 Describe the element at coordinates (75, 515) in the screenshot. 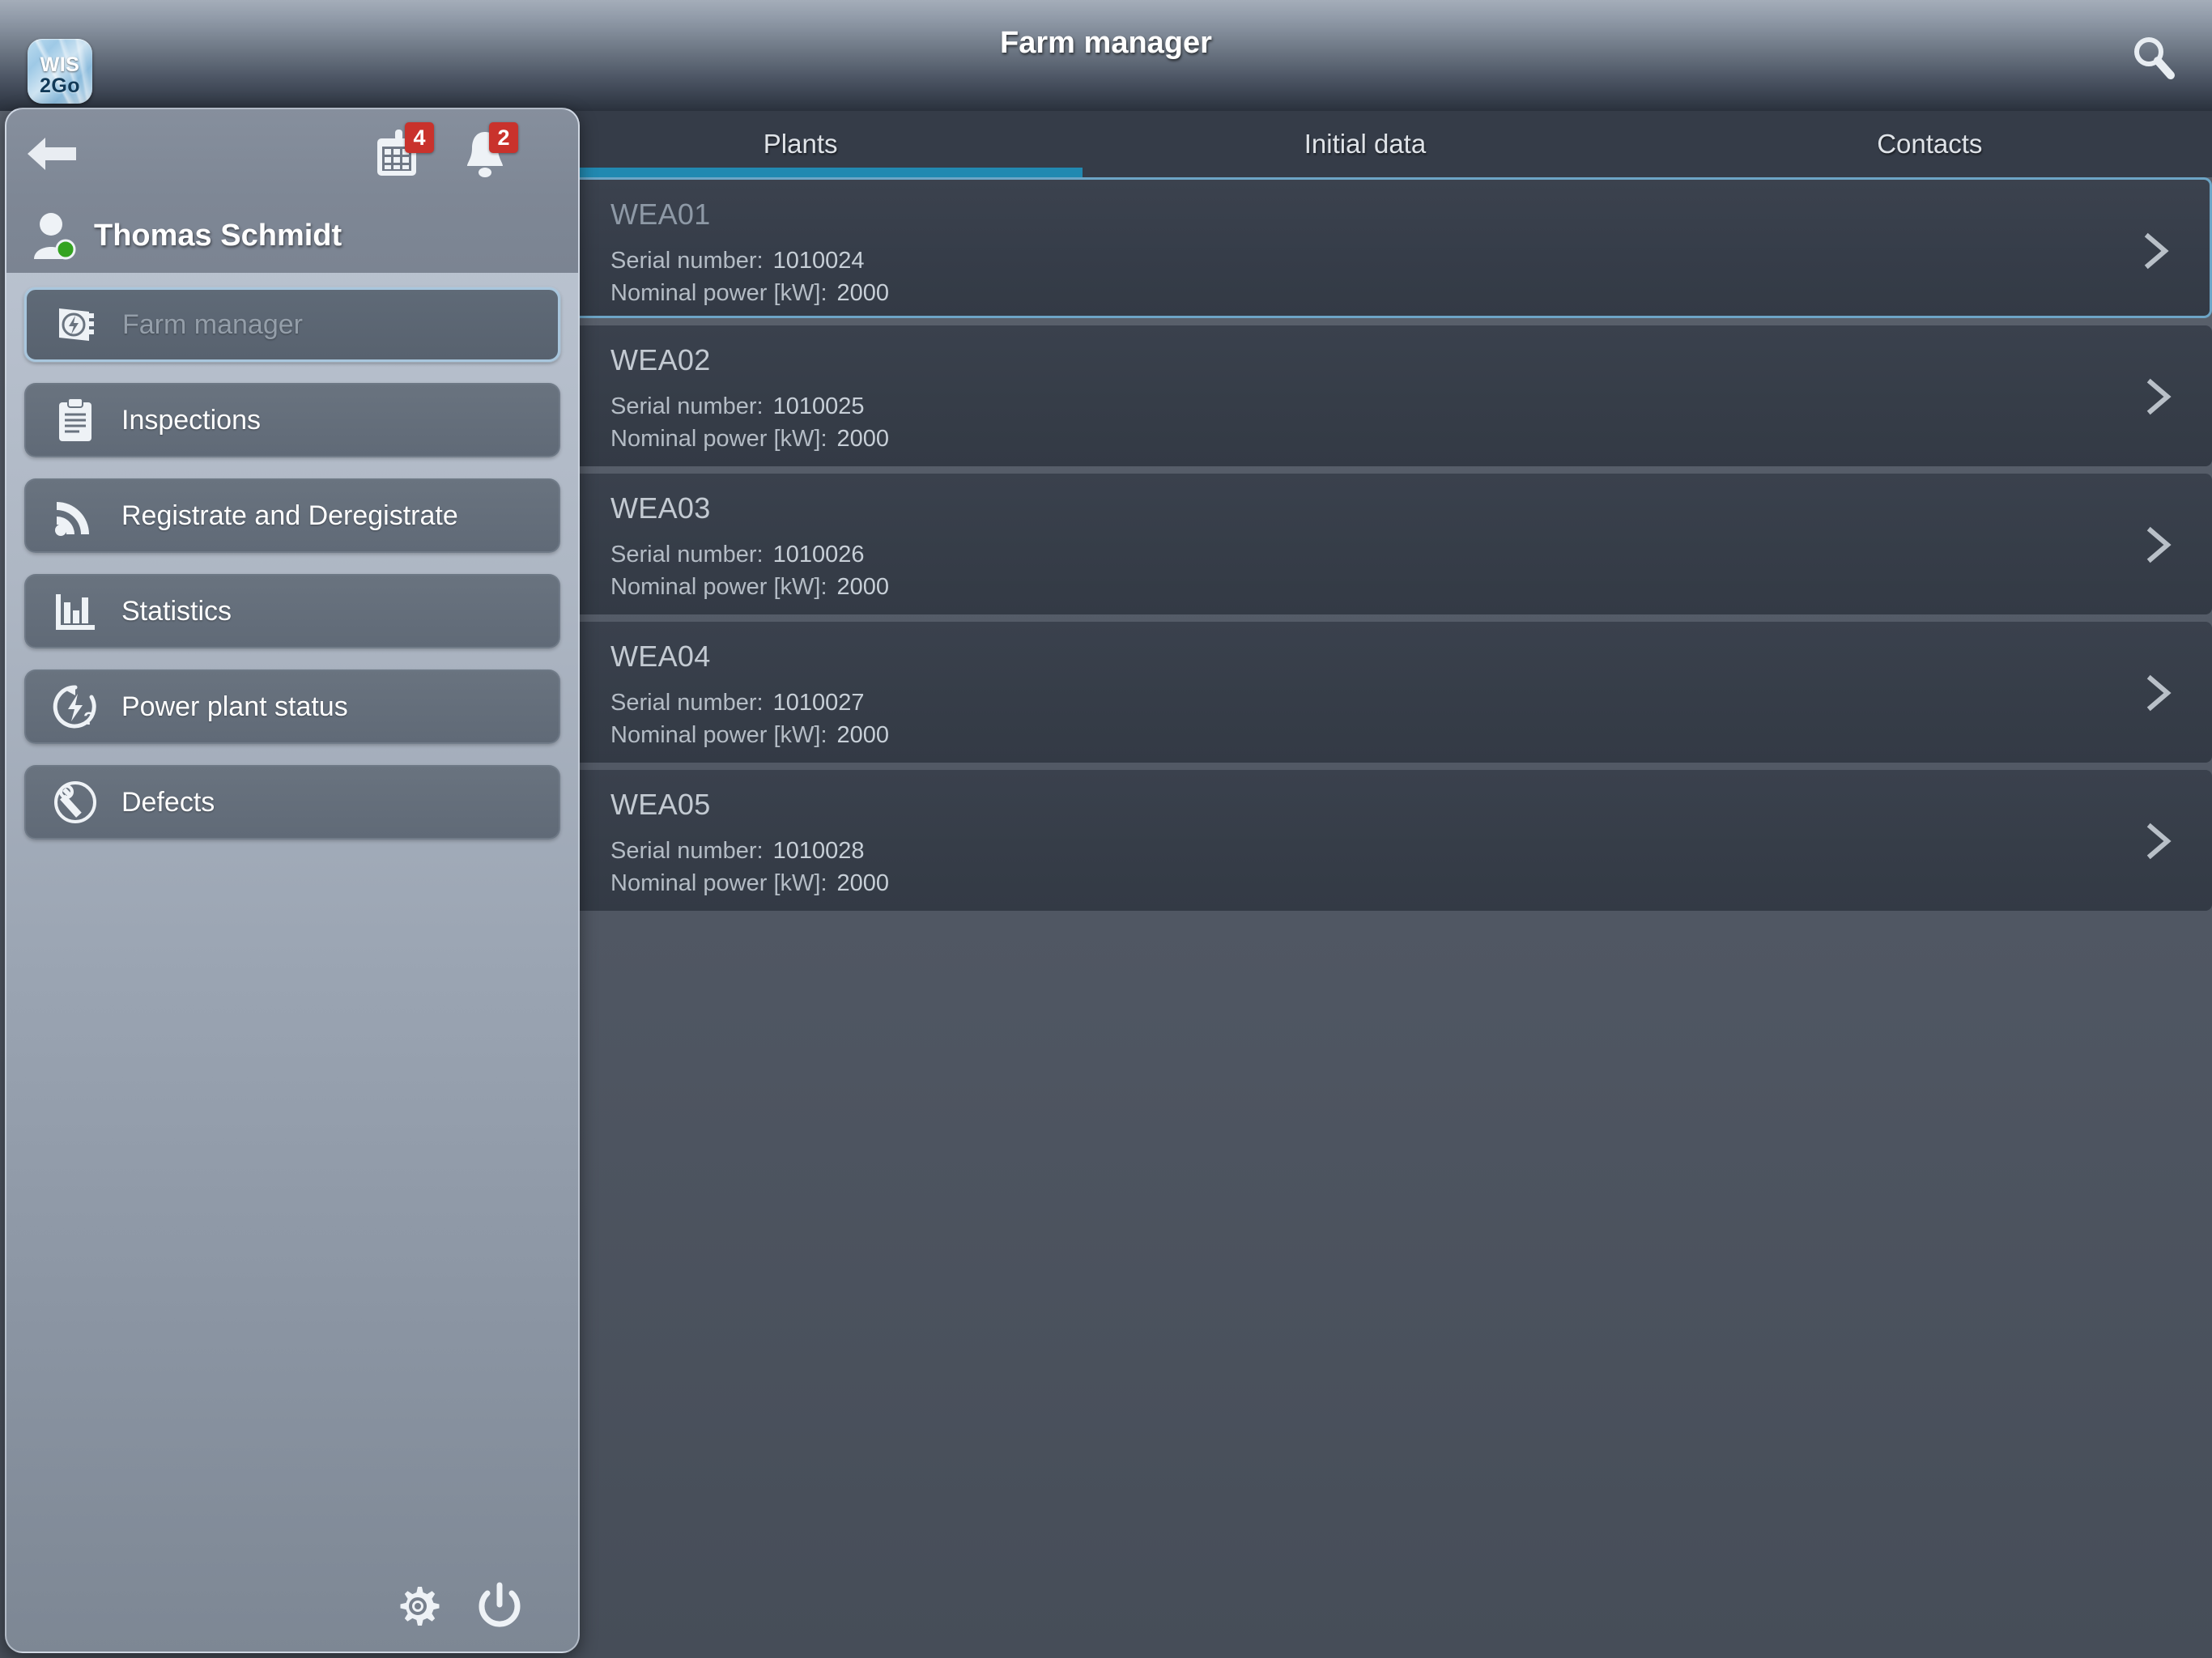

I see `rss-signal-icon` at that location.